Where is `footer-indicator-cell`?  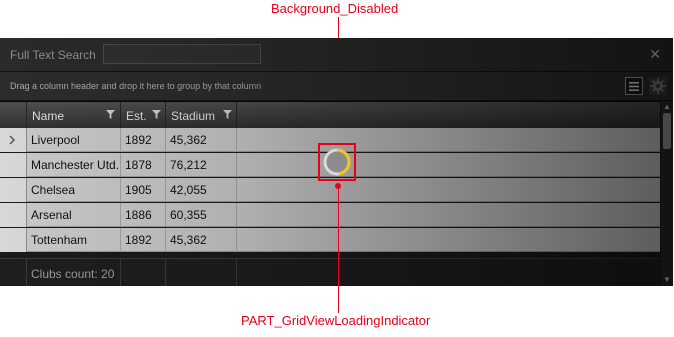
footer-indicator-cell is located at coordinates (13, 272).